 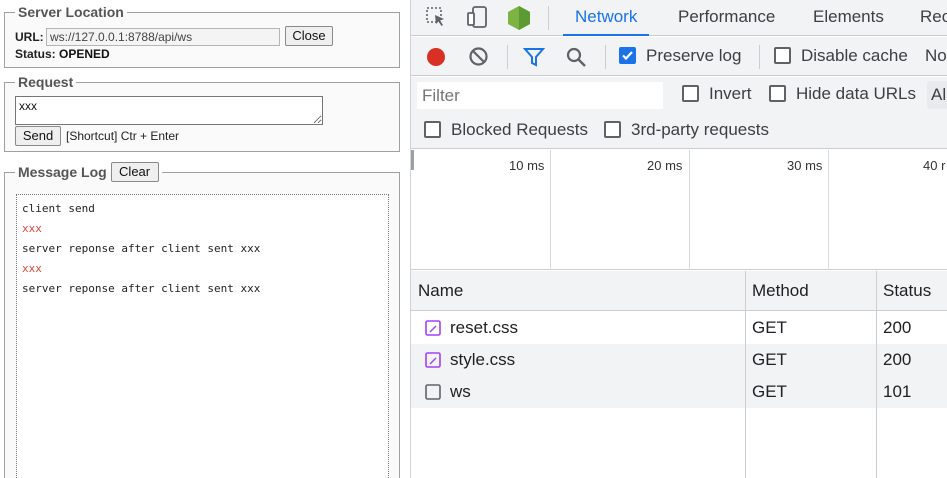 What do you see at coordinates (134, 172) in the screenshot?
I see `clear-button: Clear` at bounding box center [134, 172].